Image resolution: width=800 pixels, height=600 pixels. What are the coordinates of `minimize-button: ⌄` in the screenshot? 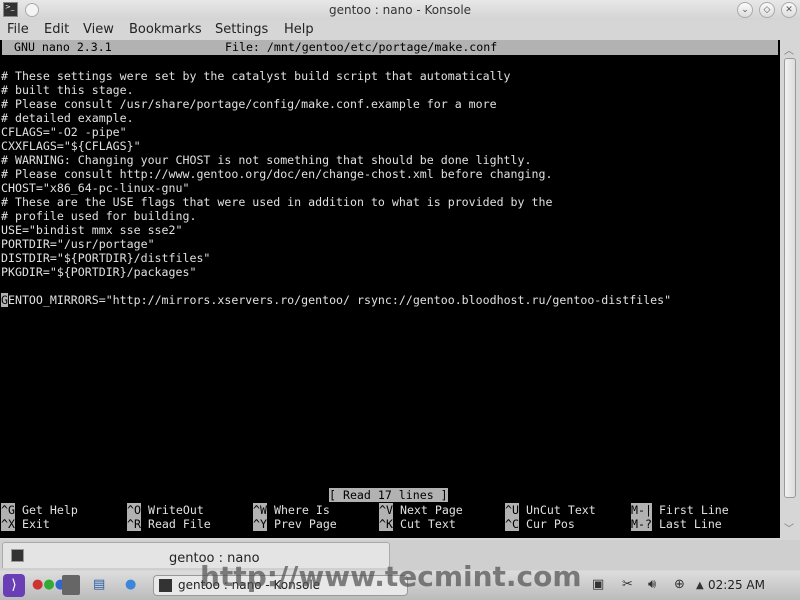 It's located at (745, 10).